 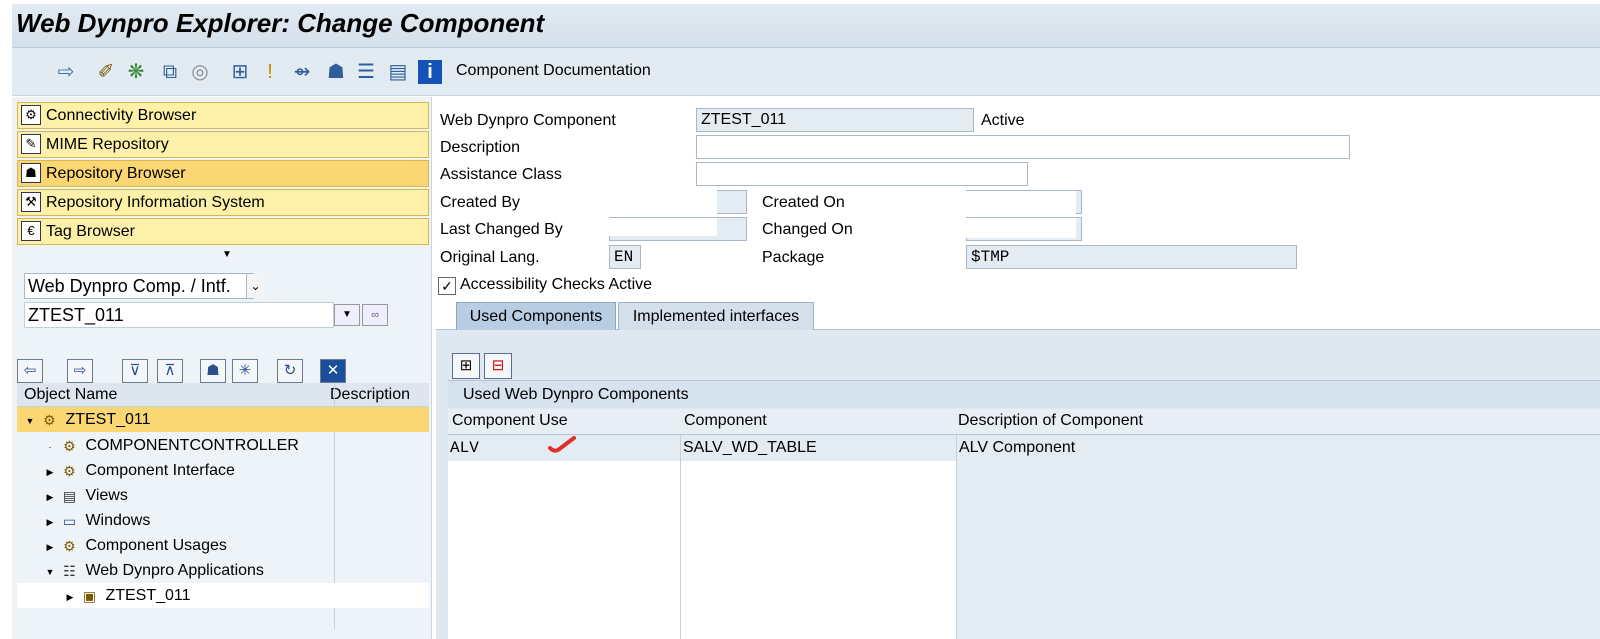 What do you see at coordinates (70, 395) in the screenshot?
I see `column-object-name: Object Name` at bounding box center [70, 395].